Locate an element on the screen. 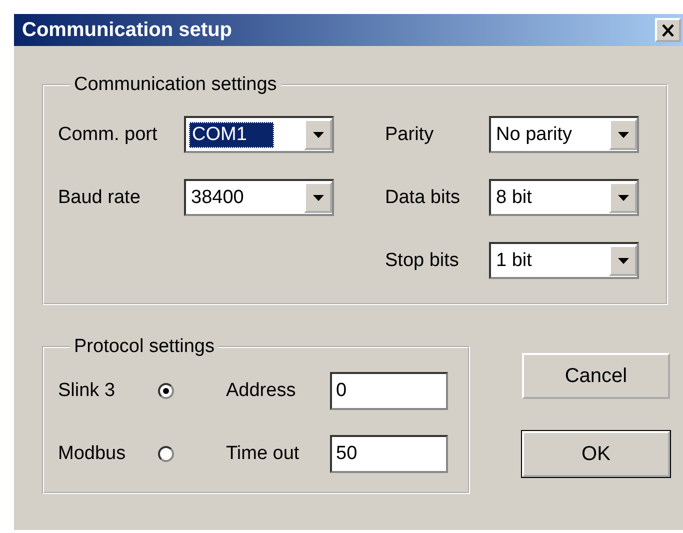 The height and width of the screenshot is (533, 683). group-title: Protocol settings is located at coordinates (144, 347).